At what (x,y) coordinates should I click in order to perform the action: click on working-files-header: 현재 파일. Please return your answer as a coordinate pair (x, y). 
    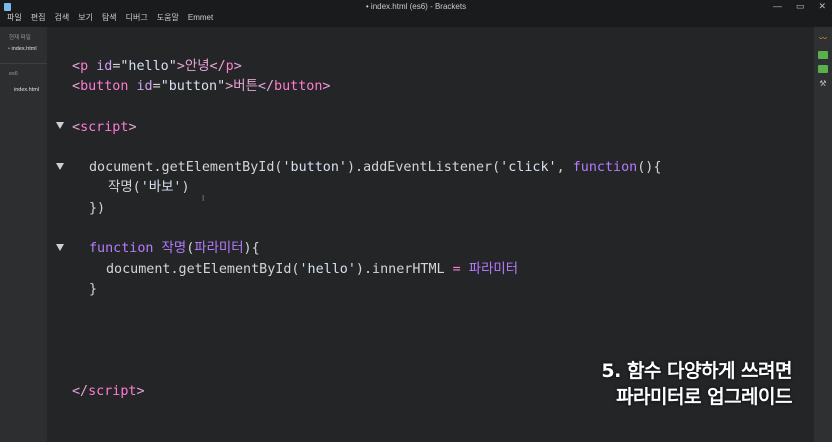
    Looking at the image, I should click on (20, 37).